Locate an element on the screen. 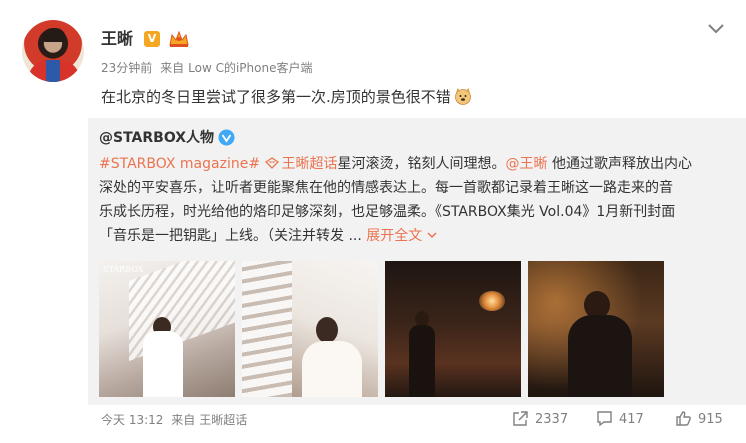 The width and height of the screenshot is (746, 443). like-icon is located at coordinates (683, 418).